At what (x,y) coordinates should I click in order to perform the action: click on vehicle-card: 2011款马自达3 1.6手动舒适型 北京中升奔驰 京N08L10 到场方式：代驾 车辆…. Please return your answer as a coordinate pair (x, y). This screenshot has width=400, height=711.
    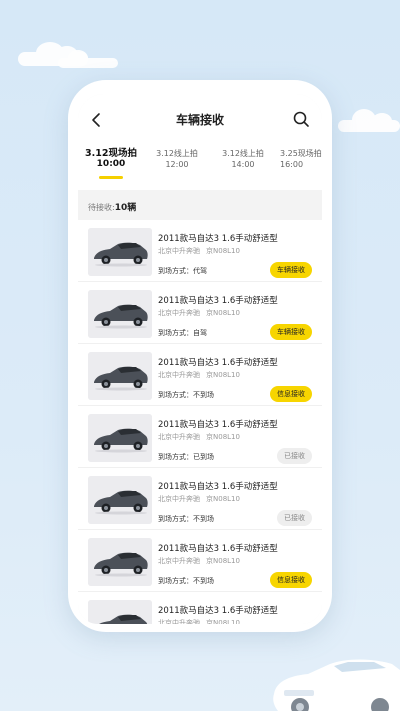
    Looking at the image, I should click on (200, 251).